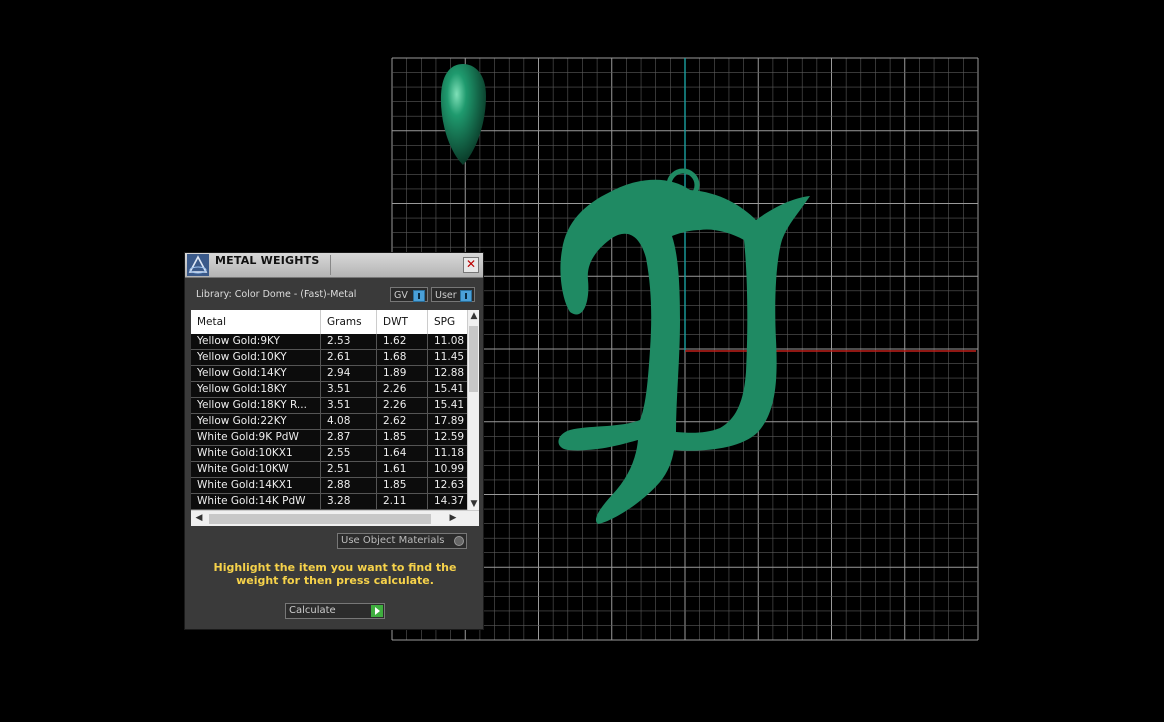  Describe the element at coordinates (256, 485) in the screenshot. I see `metal-cell: White Gold:14KX1` at that location.